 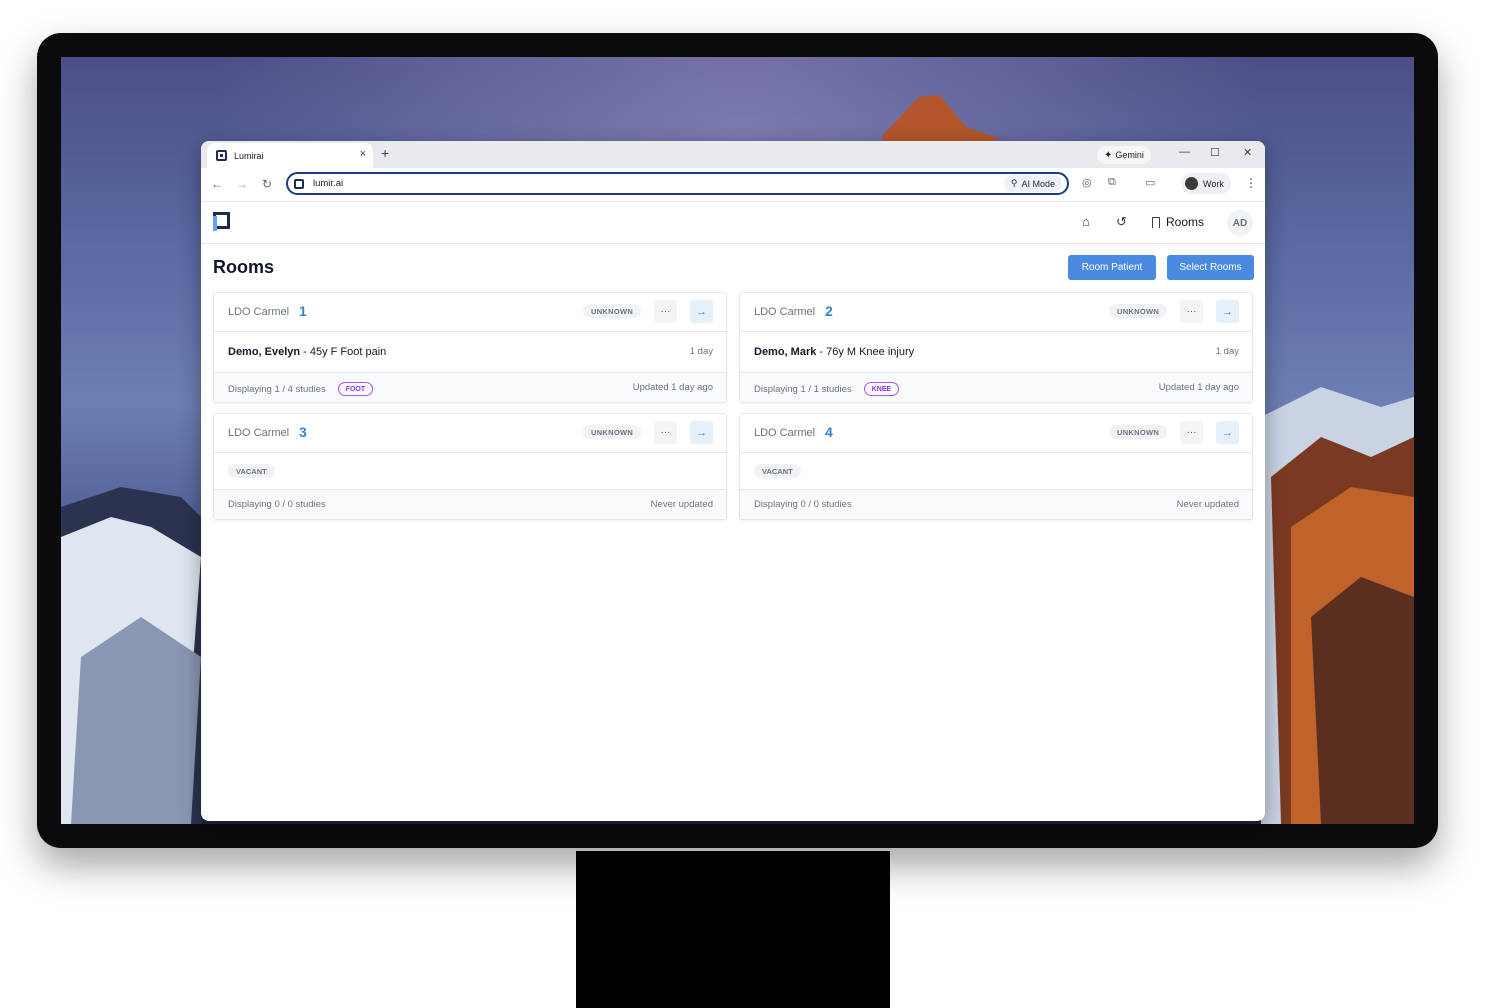 I want to click on body-part-tag: KNEE, so click(x=881, y=389).